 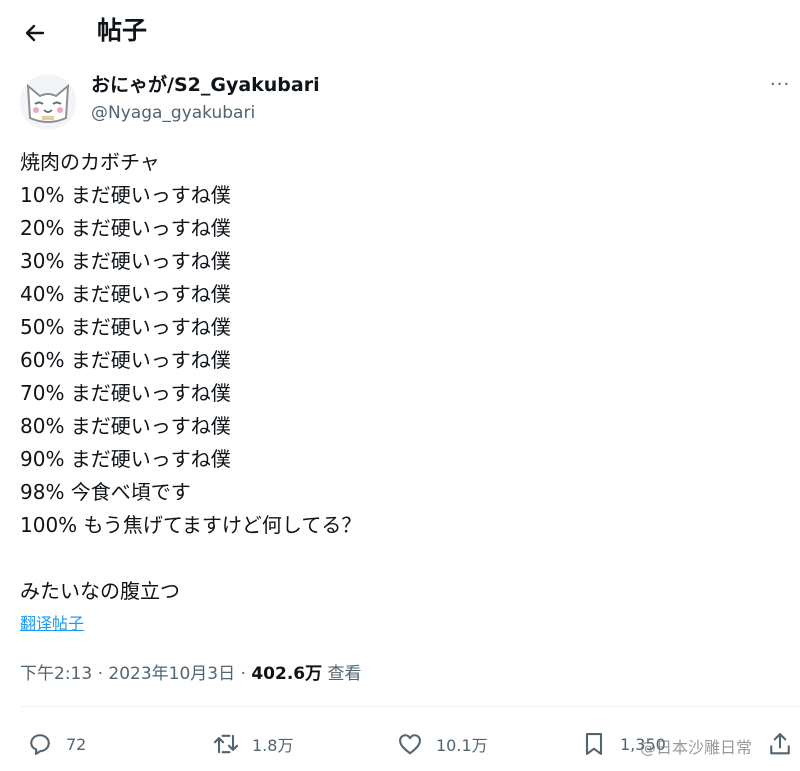 What do you see at coordinates (226, 744) in the screenshot?
I see `repost-icon` at bounding box center [226, 744].